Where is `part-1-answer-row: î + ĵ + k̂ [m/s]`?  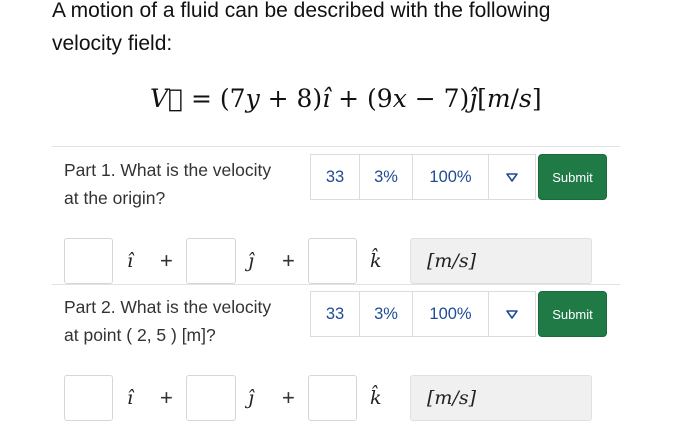 part-1-answer-row: î + ĵ + k̂ [m/s] is located at coordinates (328, 261).